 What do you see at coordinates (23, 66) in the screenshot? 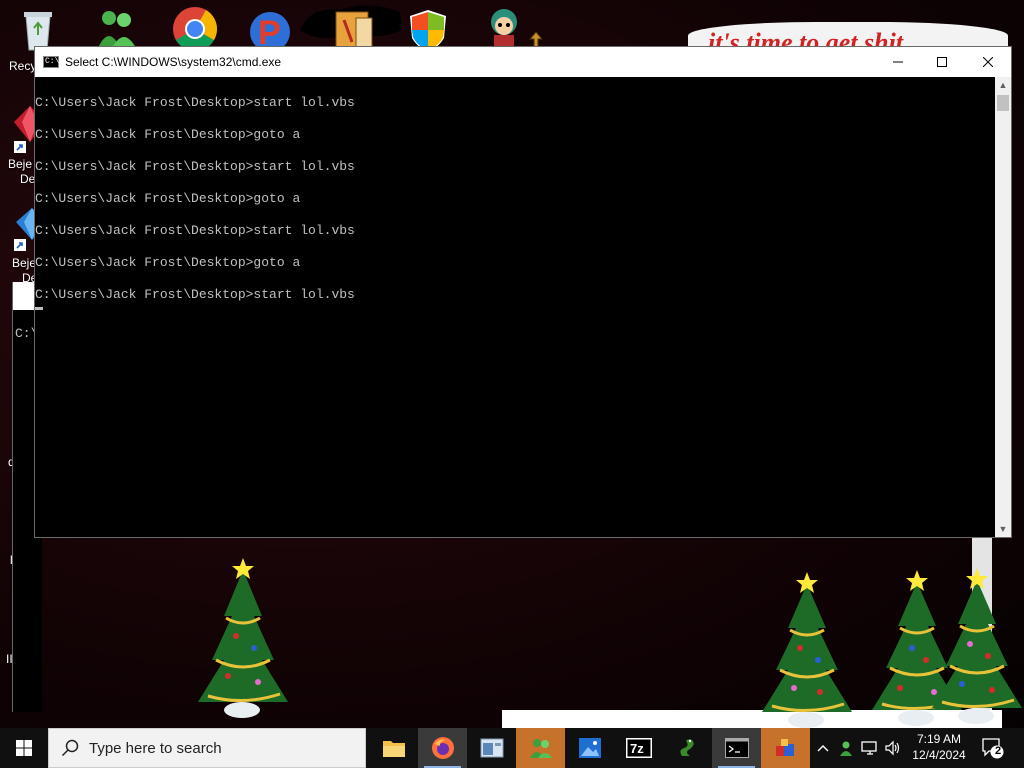
I see `recycle-bin-label: Recy` at bounding box center [23, 66].